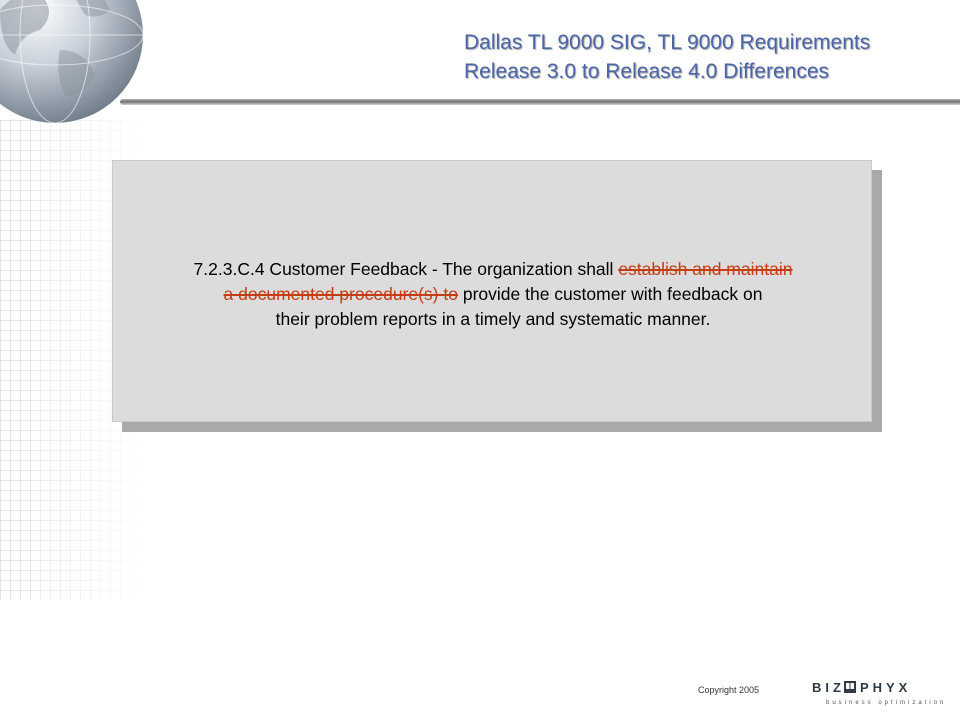 The width and height of the screenshot is (960, 720). I want to click on header-divider, so click(540, 102).